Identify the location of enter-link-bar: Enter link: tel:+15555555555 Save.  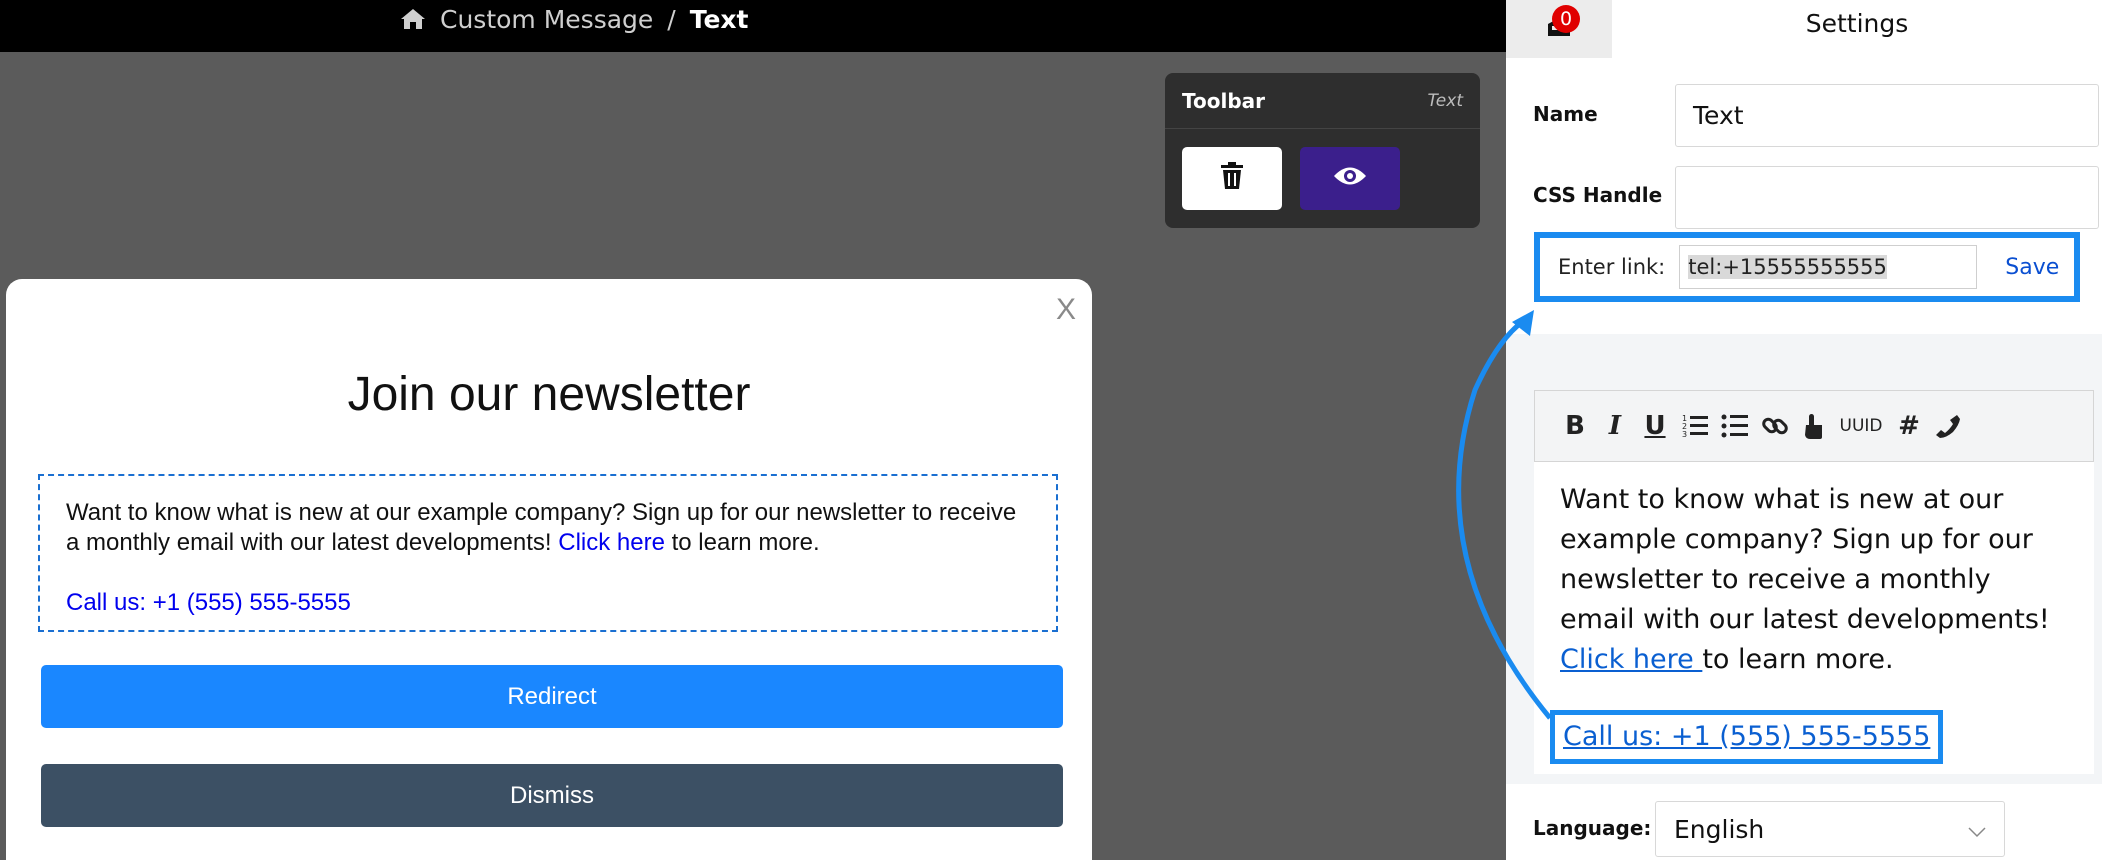
(1807, 267).